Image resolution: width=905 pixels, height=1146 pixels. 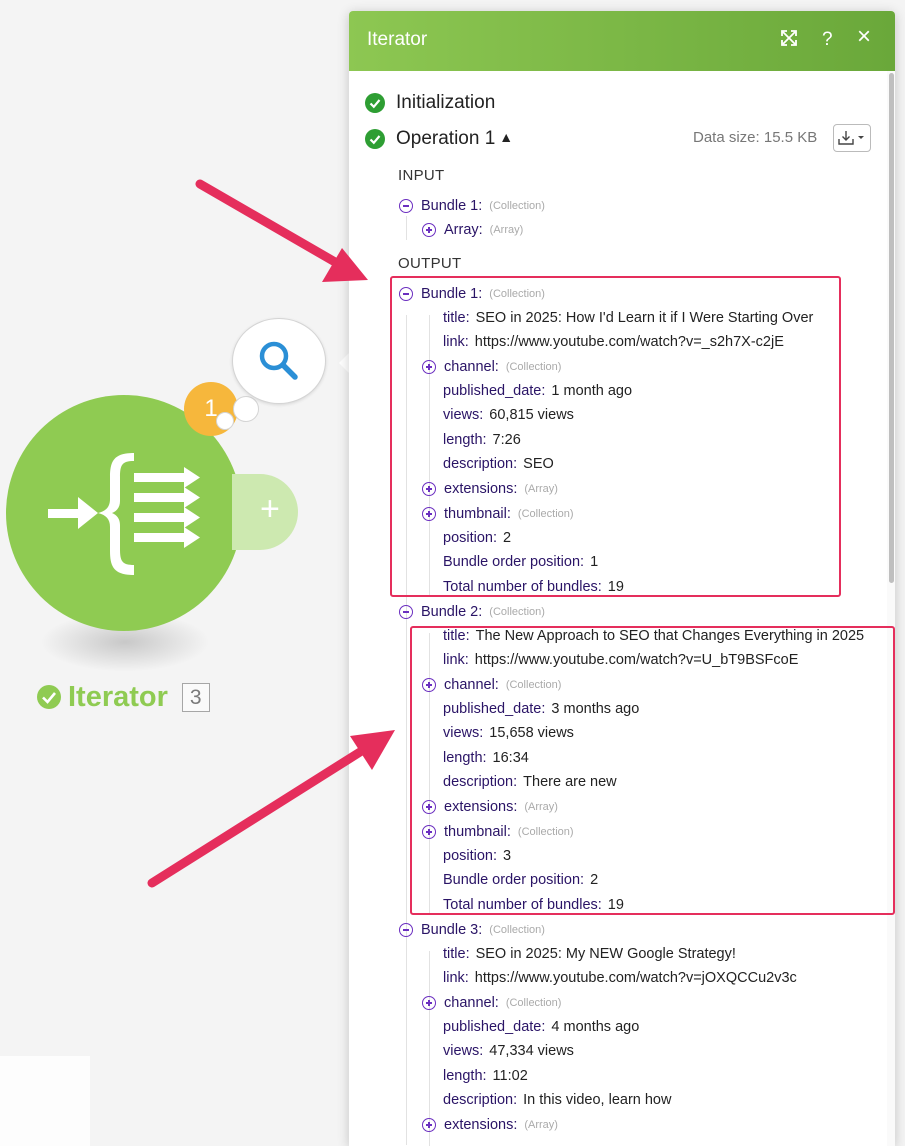 I want to click on field-key: views:, so click(x=463, y=1051).